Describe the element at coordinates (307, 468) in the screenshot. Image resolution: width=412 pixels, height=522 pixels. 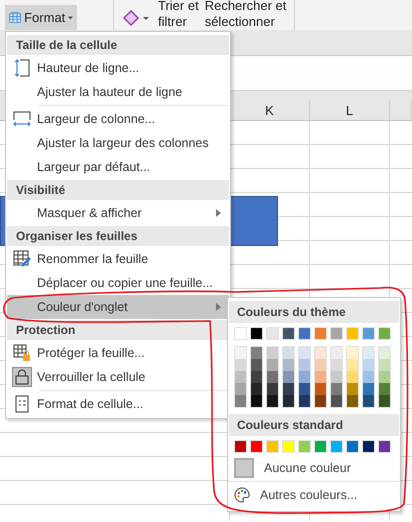
I see `menu-item-label: Aucune couleur` at that location.